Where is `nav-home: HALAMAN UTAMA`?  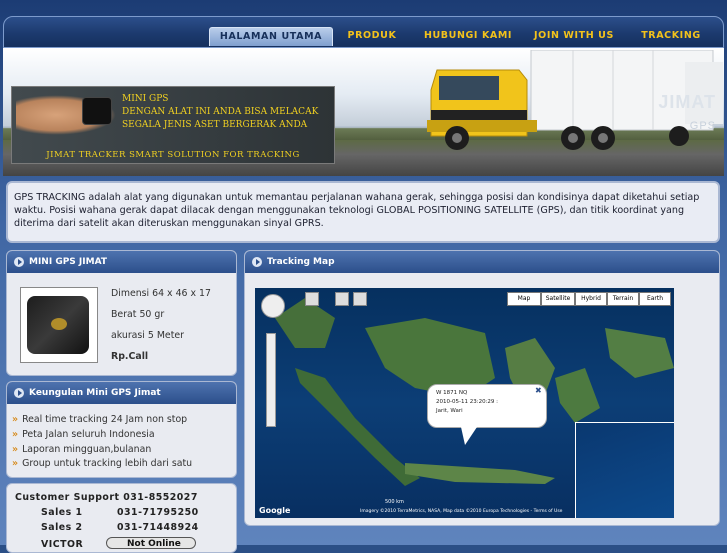 nav-home: HALAMAN UTAMA is located at coordinates (271, 36).